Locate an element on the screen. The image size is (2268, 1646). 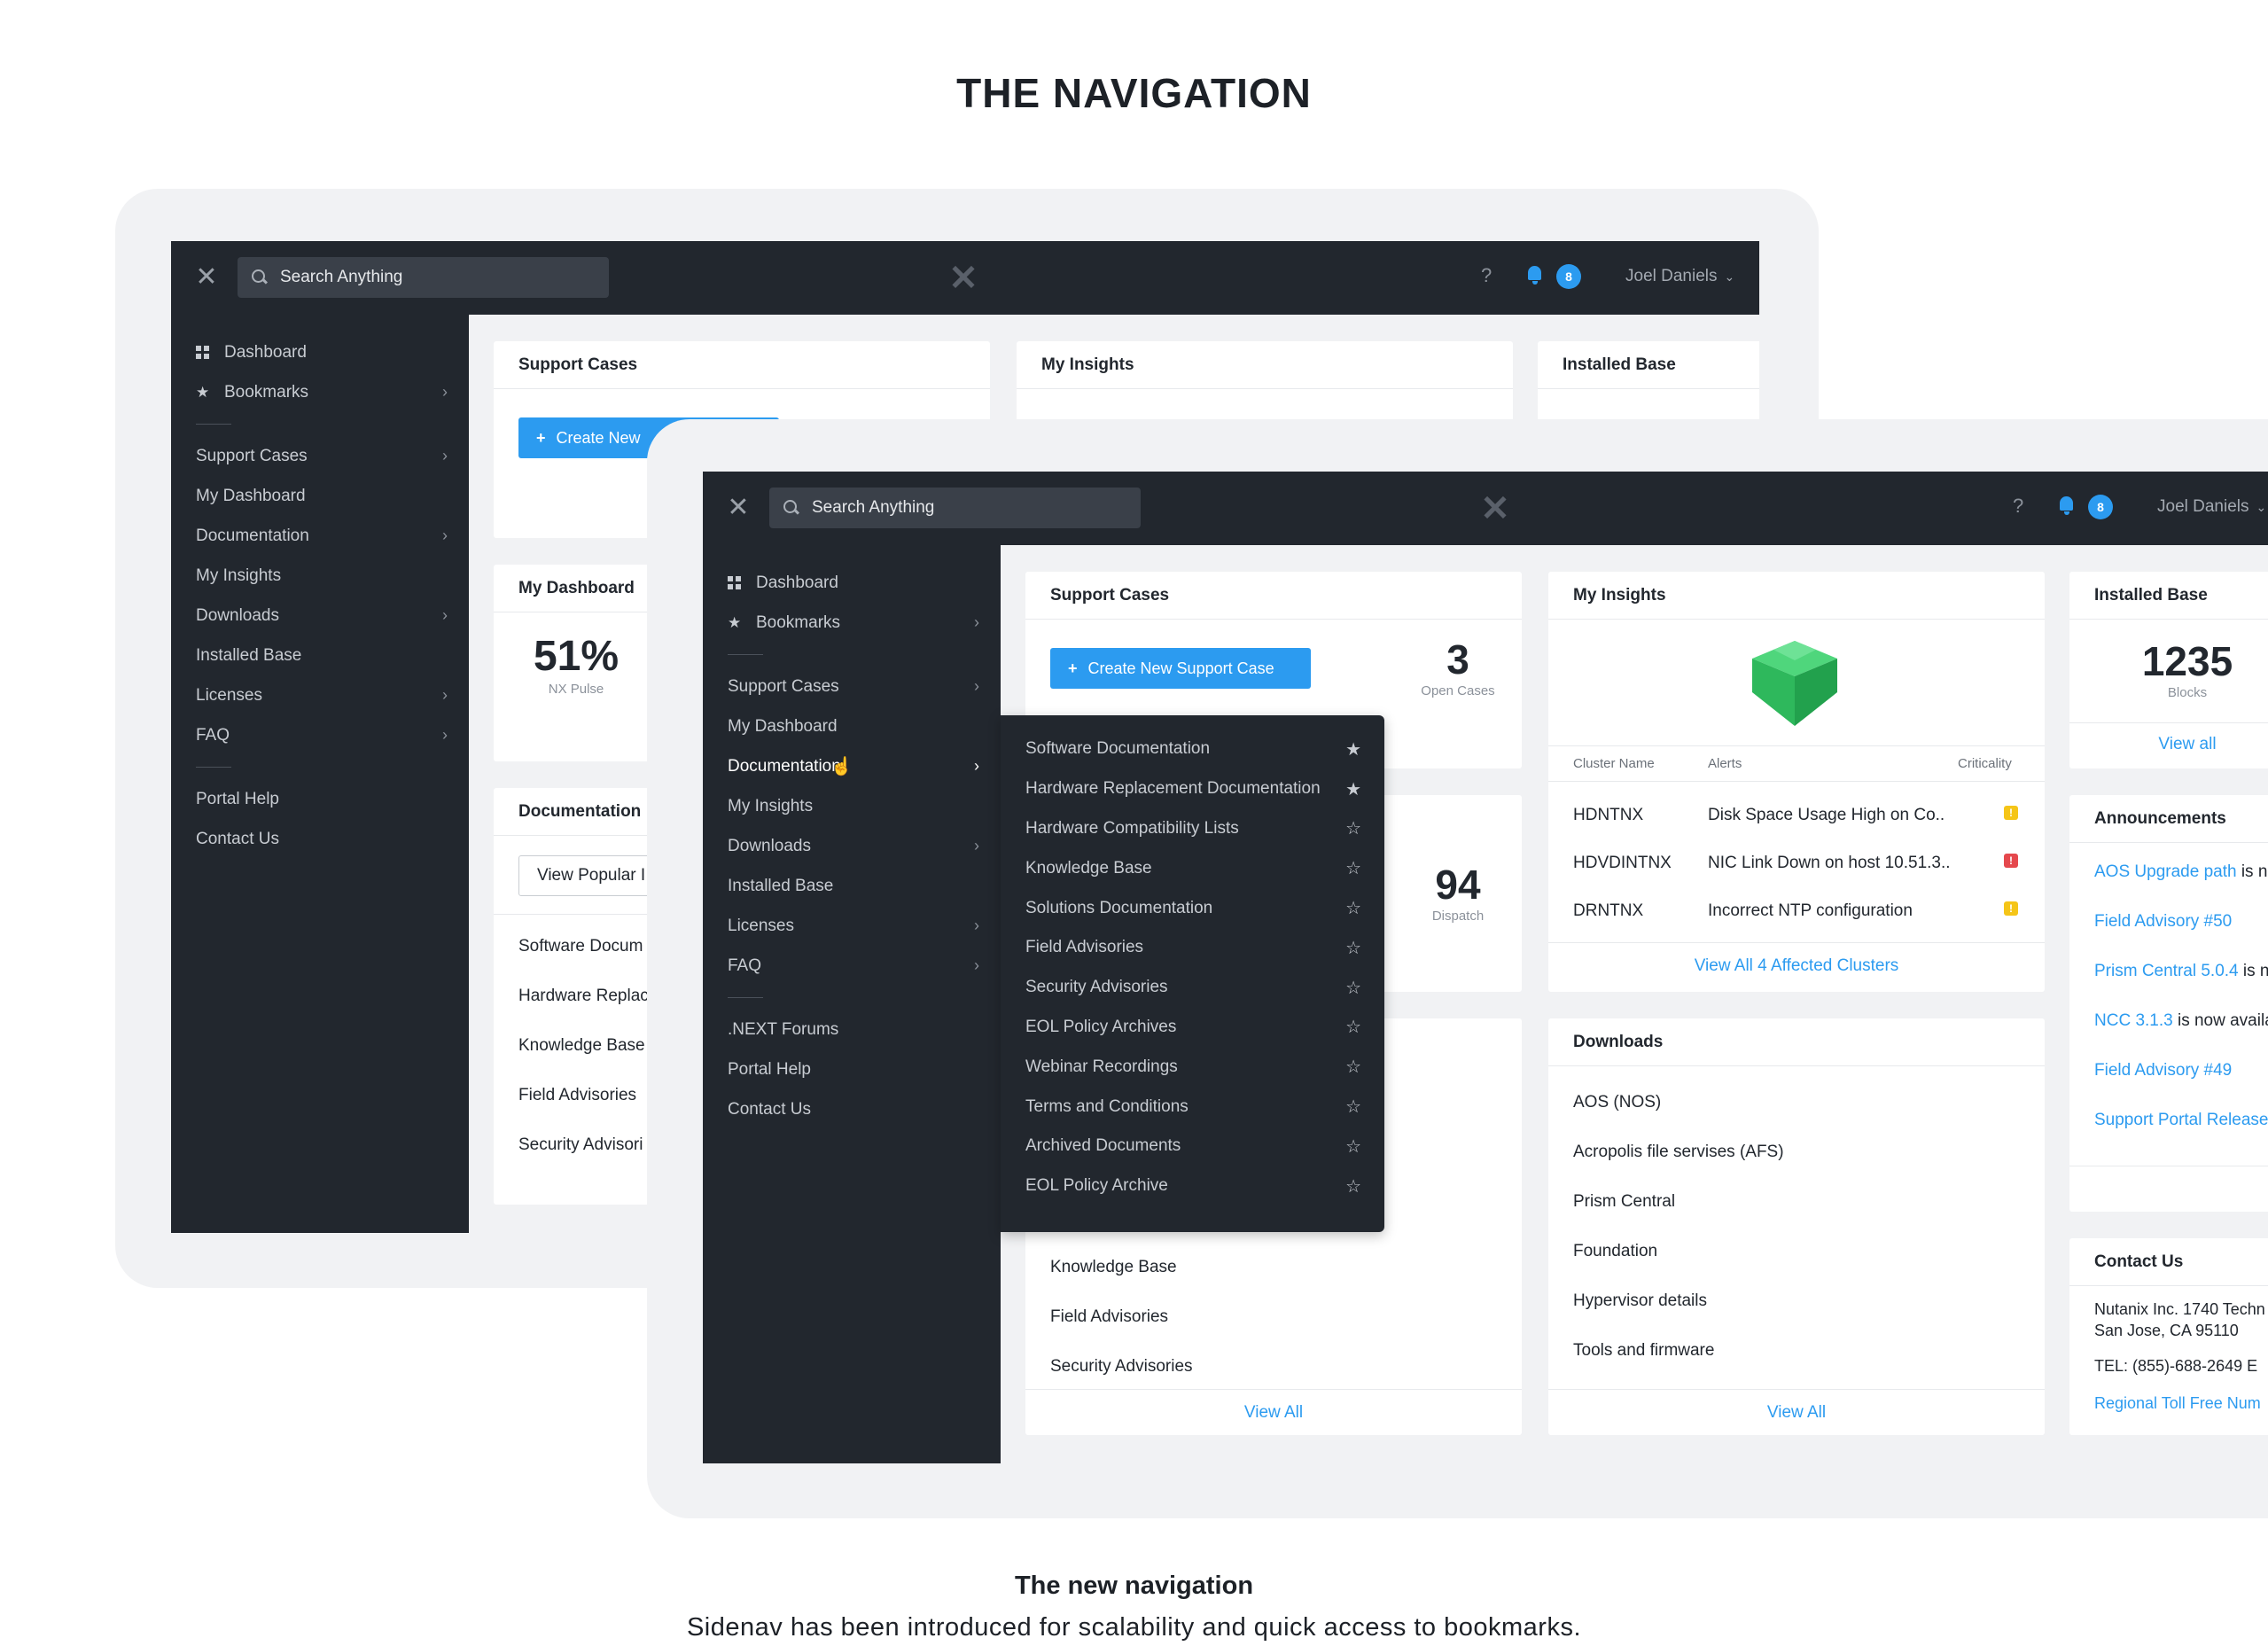
cluster-alert: NIC Link Down on host 10.51.3.. is located at coordinates (1830, 864).